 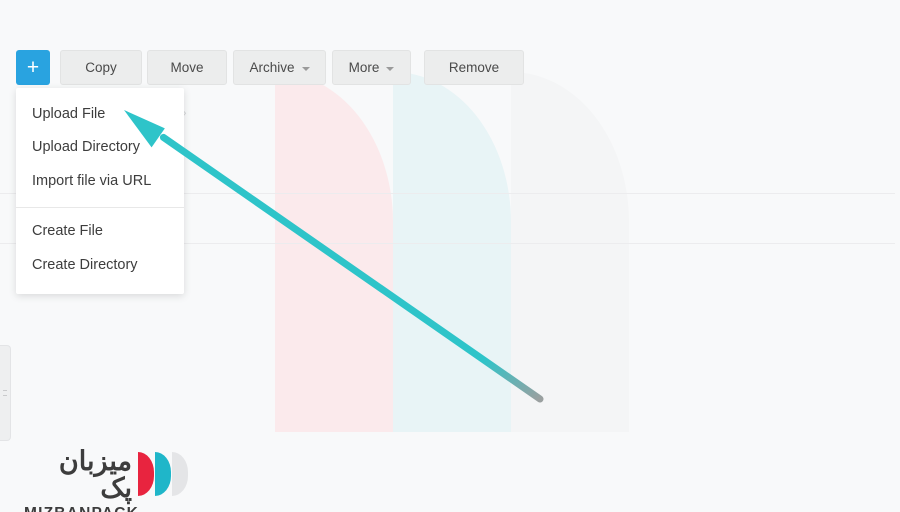 What do you see at coordinates (100, 208) in the screenshot?
I see `menu-divider` at bounding box center [100, 208].